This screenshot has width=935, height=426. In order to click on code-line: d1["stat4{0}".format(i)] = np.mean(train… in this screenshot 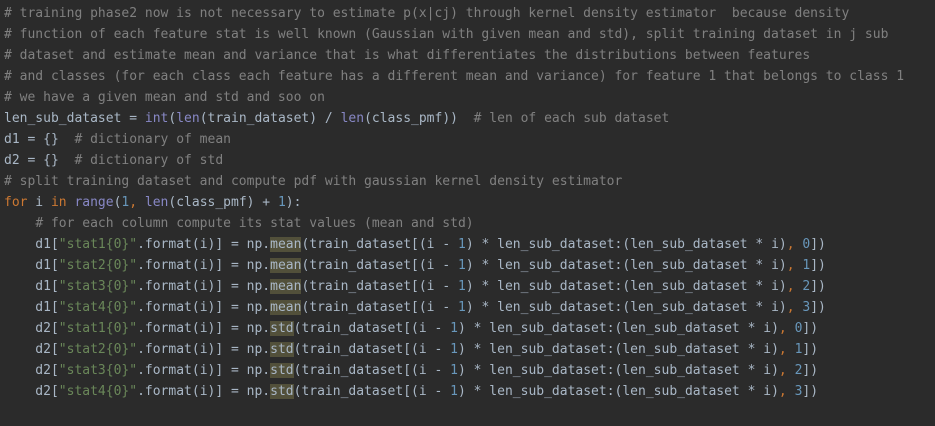, I will do `click(454, 307)`.